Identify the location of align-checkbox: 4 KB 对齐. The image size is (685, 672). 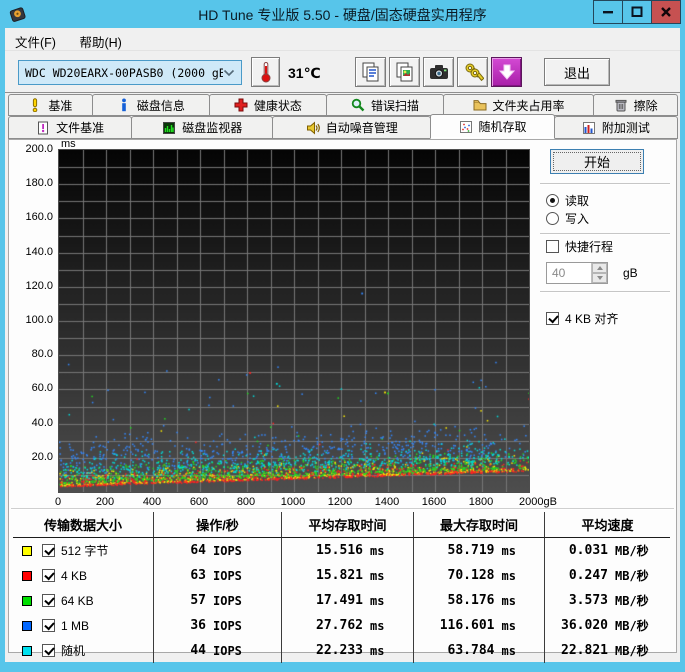
(582, 318).